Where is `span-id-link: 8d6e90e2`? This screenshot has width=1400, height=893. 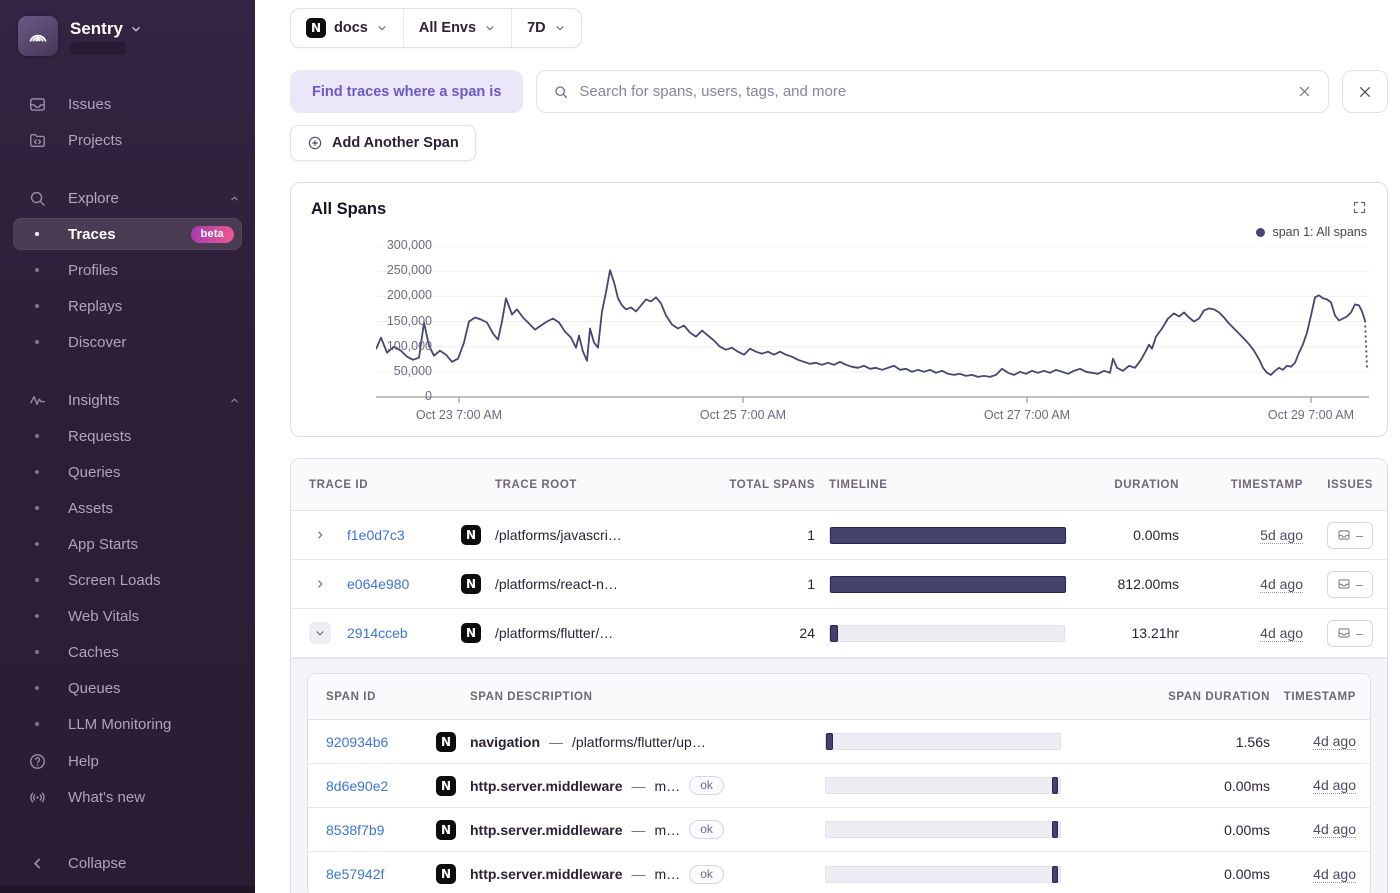 span-id-link: 8d6e90e2 is located at coordinates (374, 786).